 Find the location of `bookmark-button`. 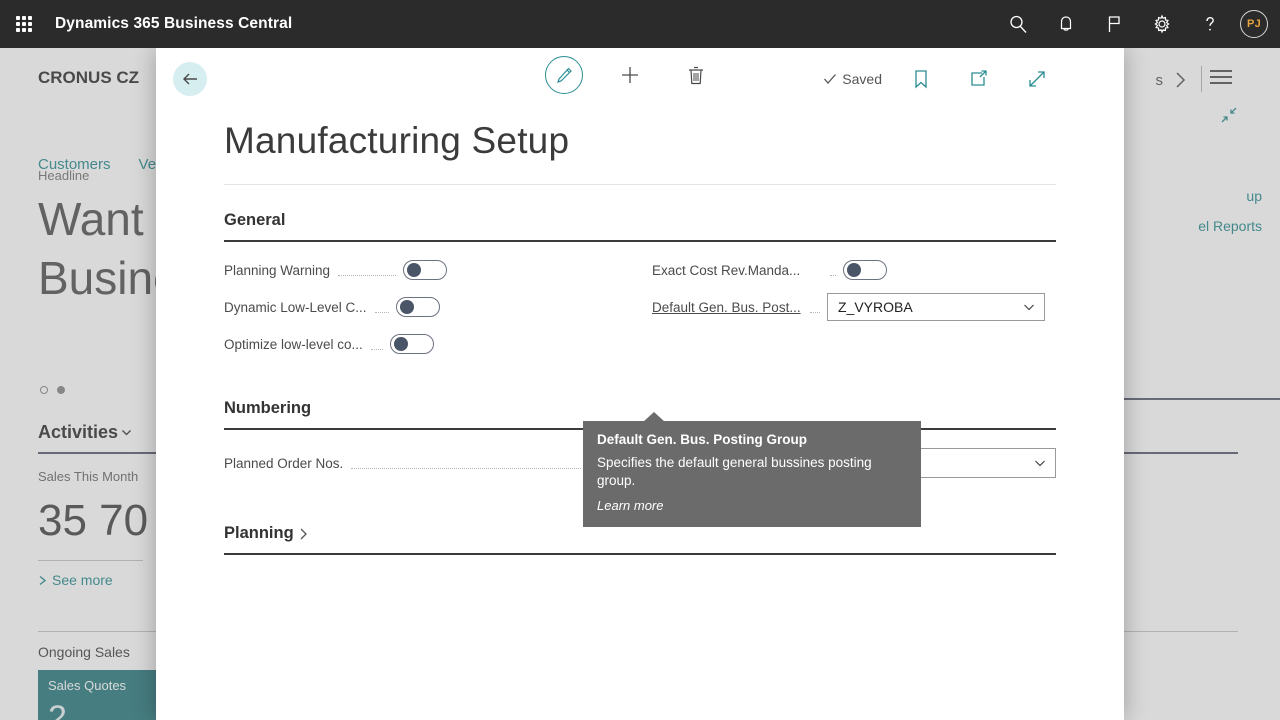

bookmark-button is located at coordinates (921, 79).